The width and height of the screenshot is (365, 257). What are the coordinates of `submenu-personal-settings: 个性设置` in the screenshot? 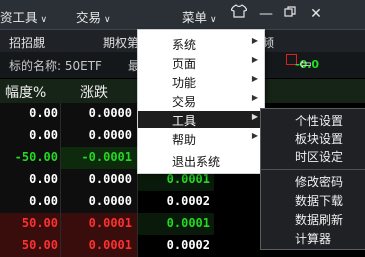 It's located at (319, 120).